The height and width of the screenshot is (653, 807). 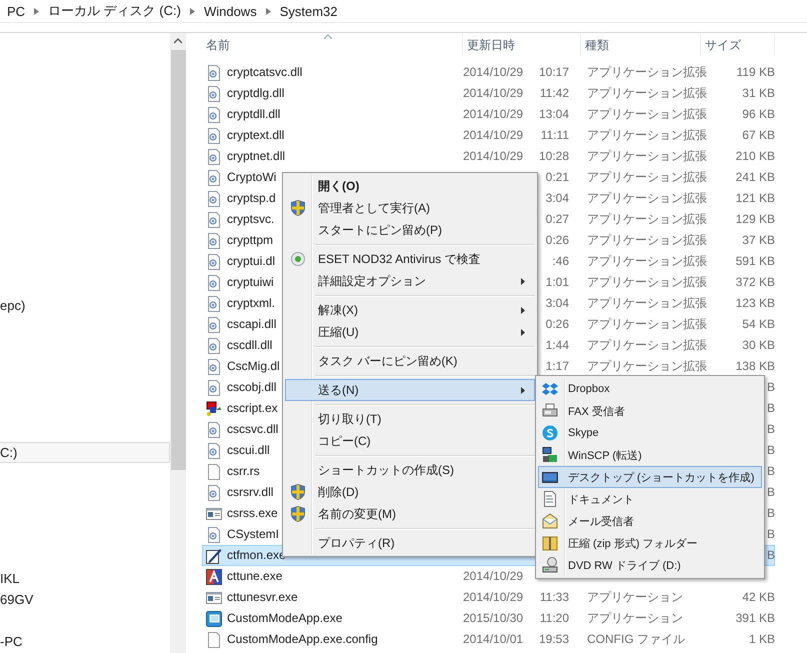 What do you see at coordinates (522, 45) in the screenshot?
I see `column-header: 更新日時` at bounding box center [522, 45].